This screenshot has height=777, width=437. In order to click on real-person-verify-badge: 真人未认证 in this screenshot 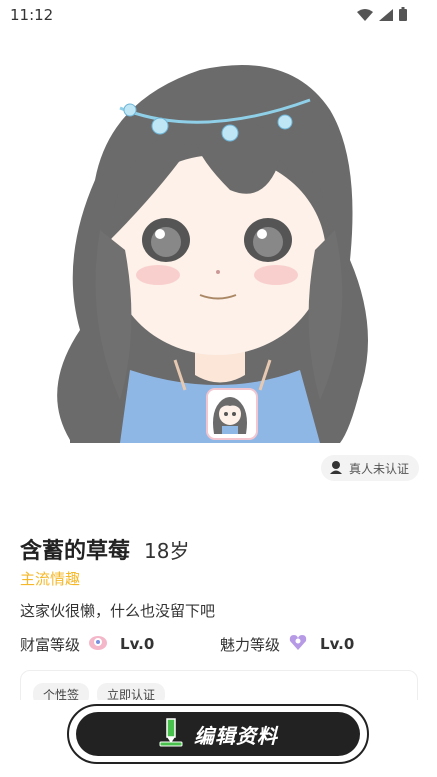, I will do `click(369, 468)`.